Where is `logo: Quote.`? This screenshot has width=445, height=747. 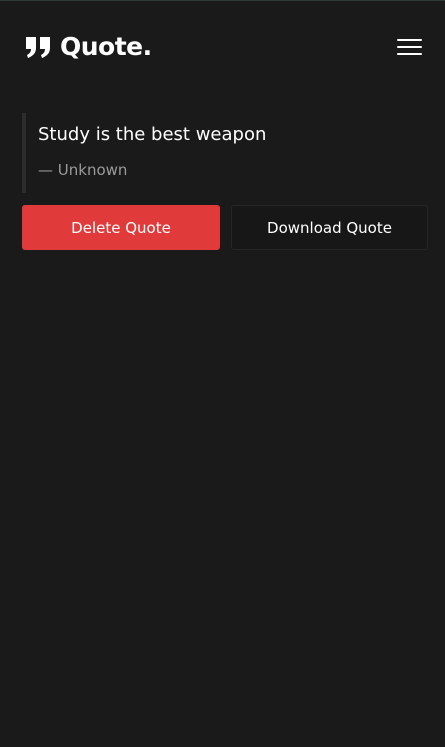 logo: Quote. is located at coordinates (88, 47).